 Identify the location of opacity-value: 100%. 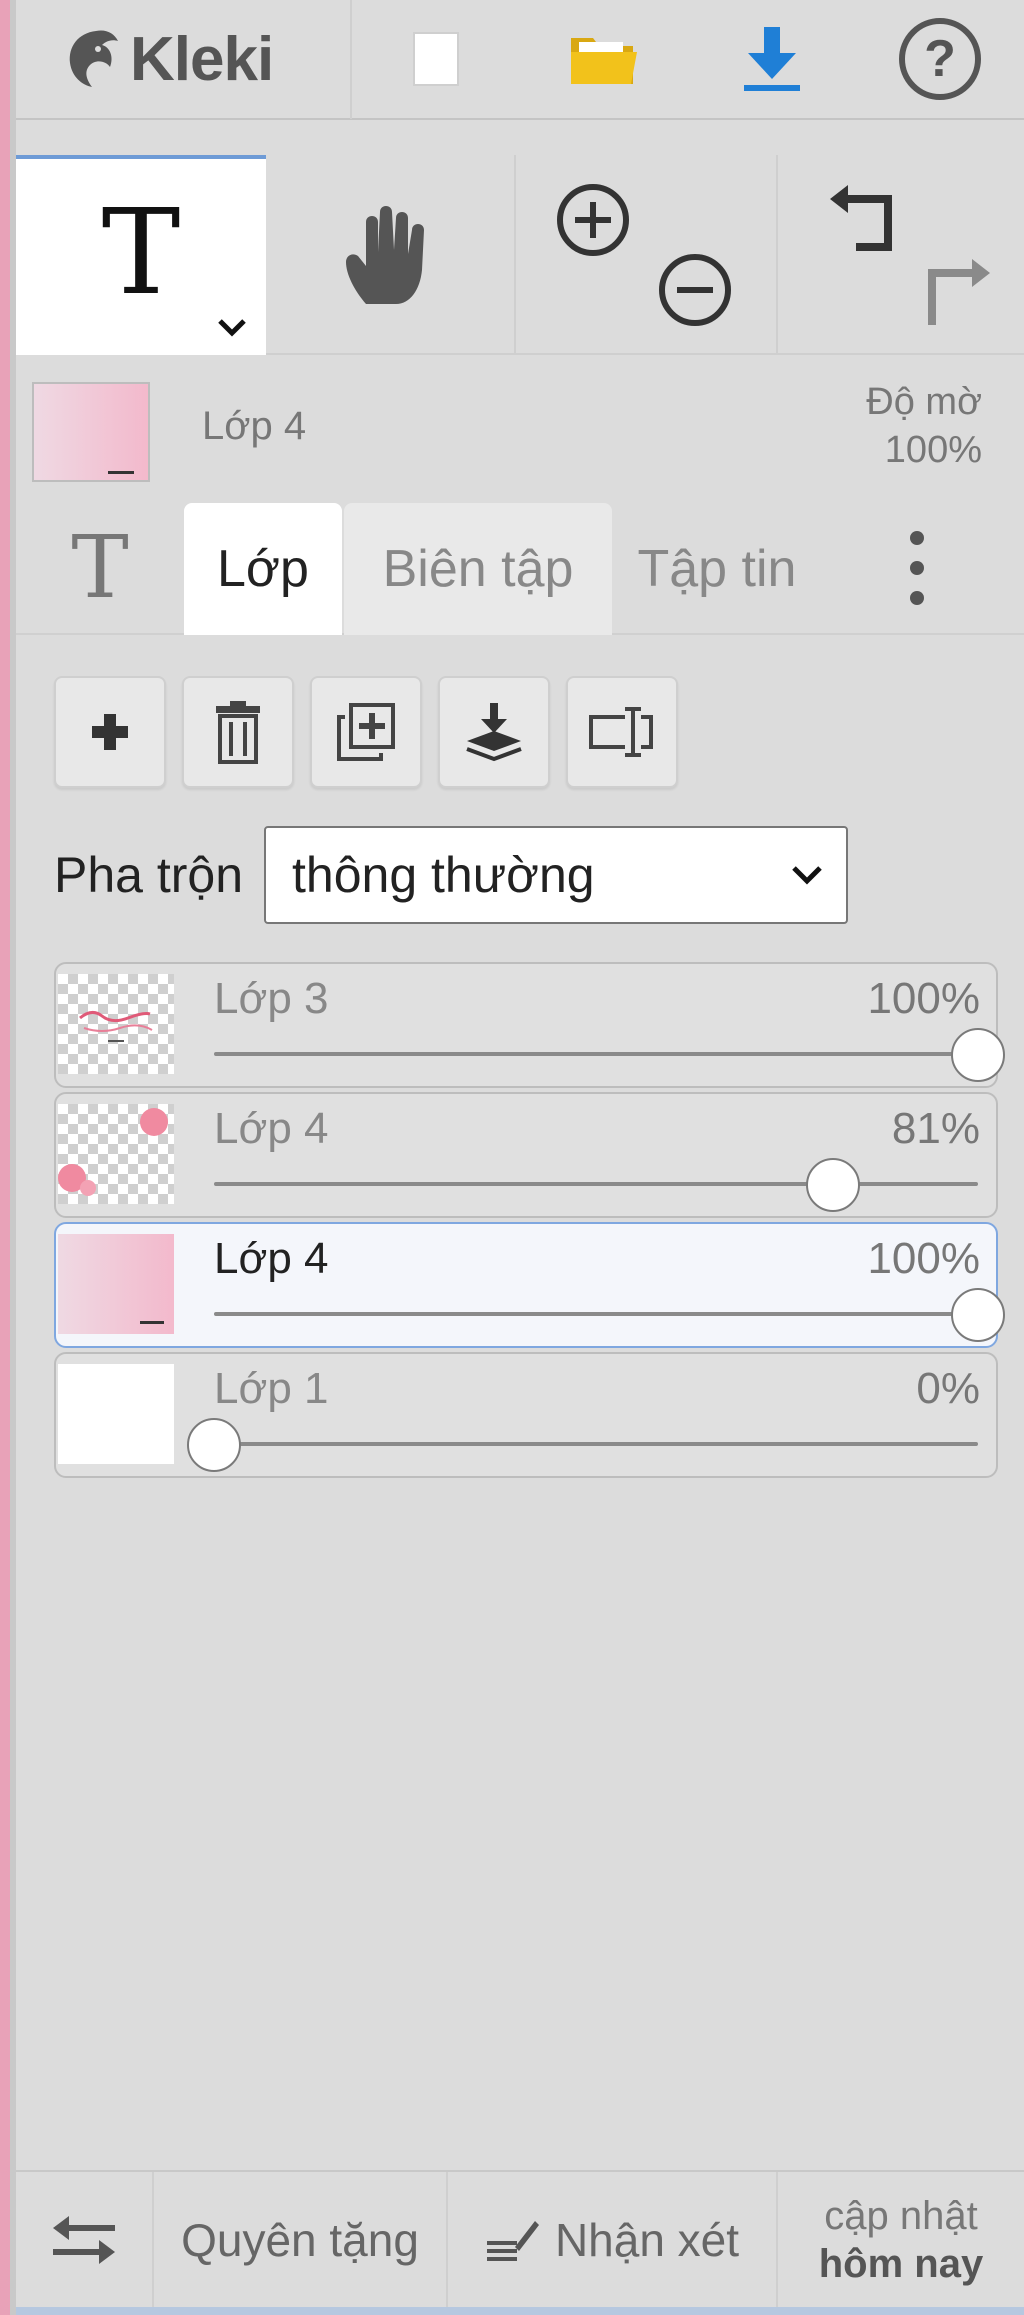
(933, 450).